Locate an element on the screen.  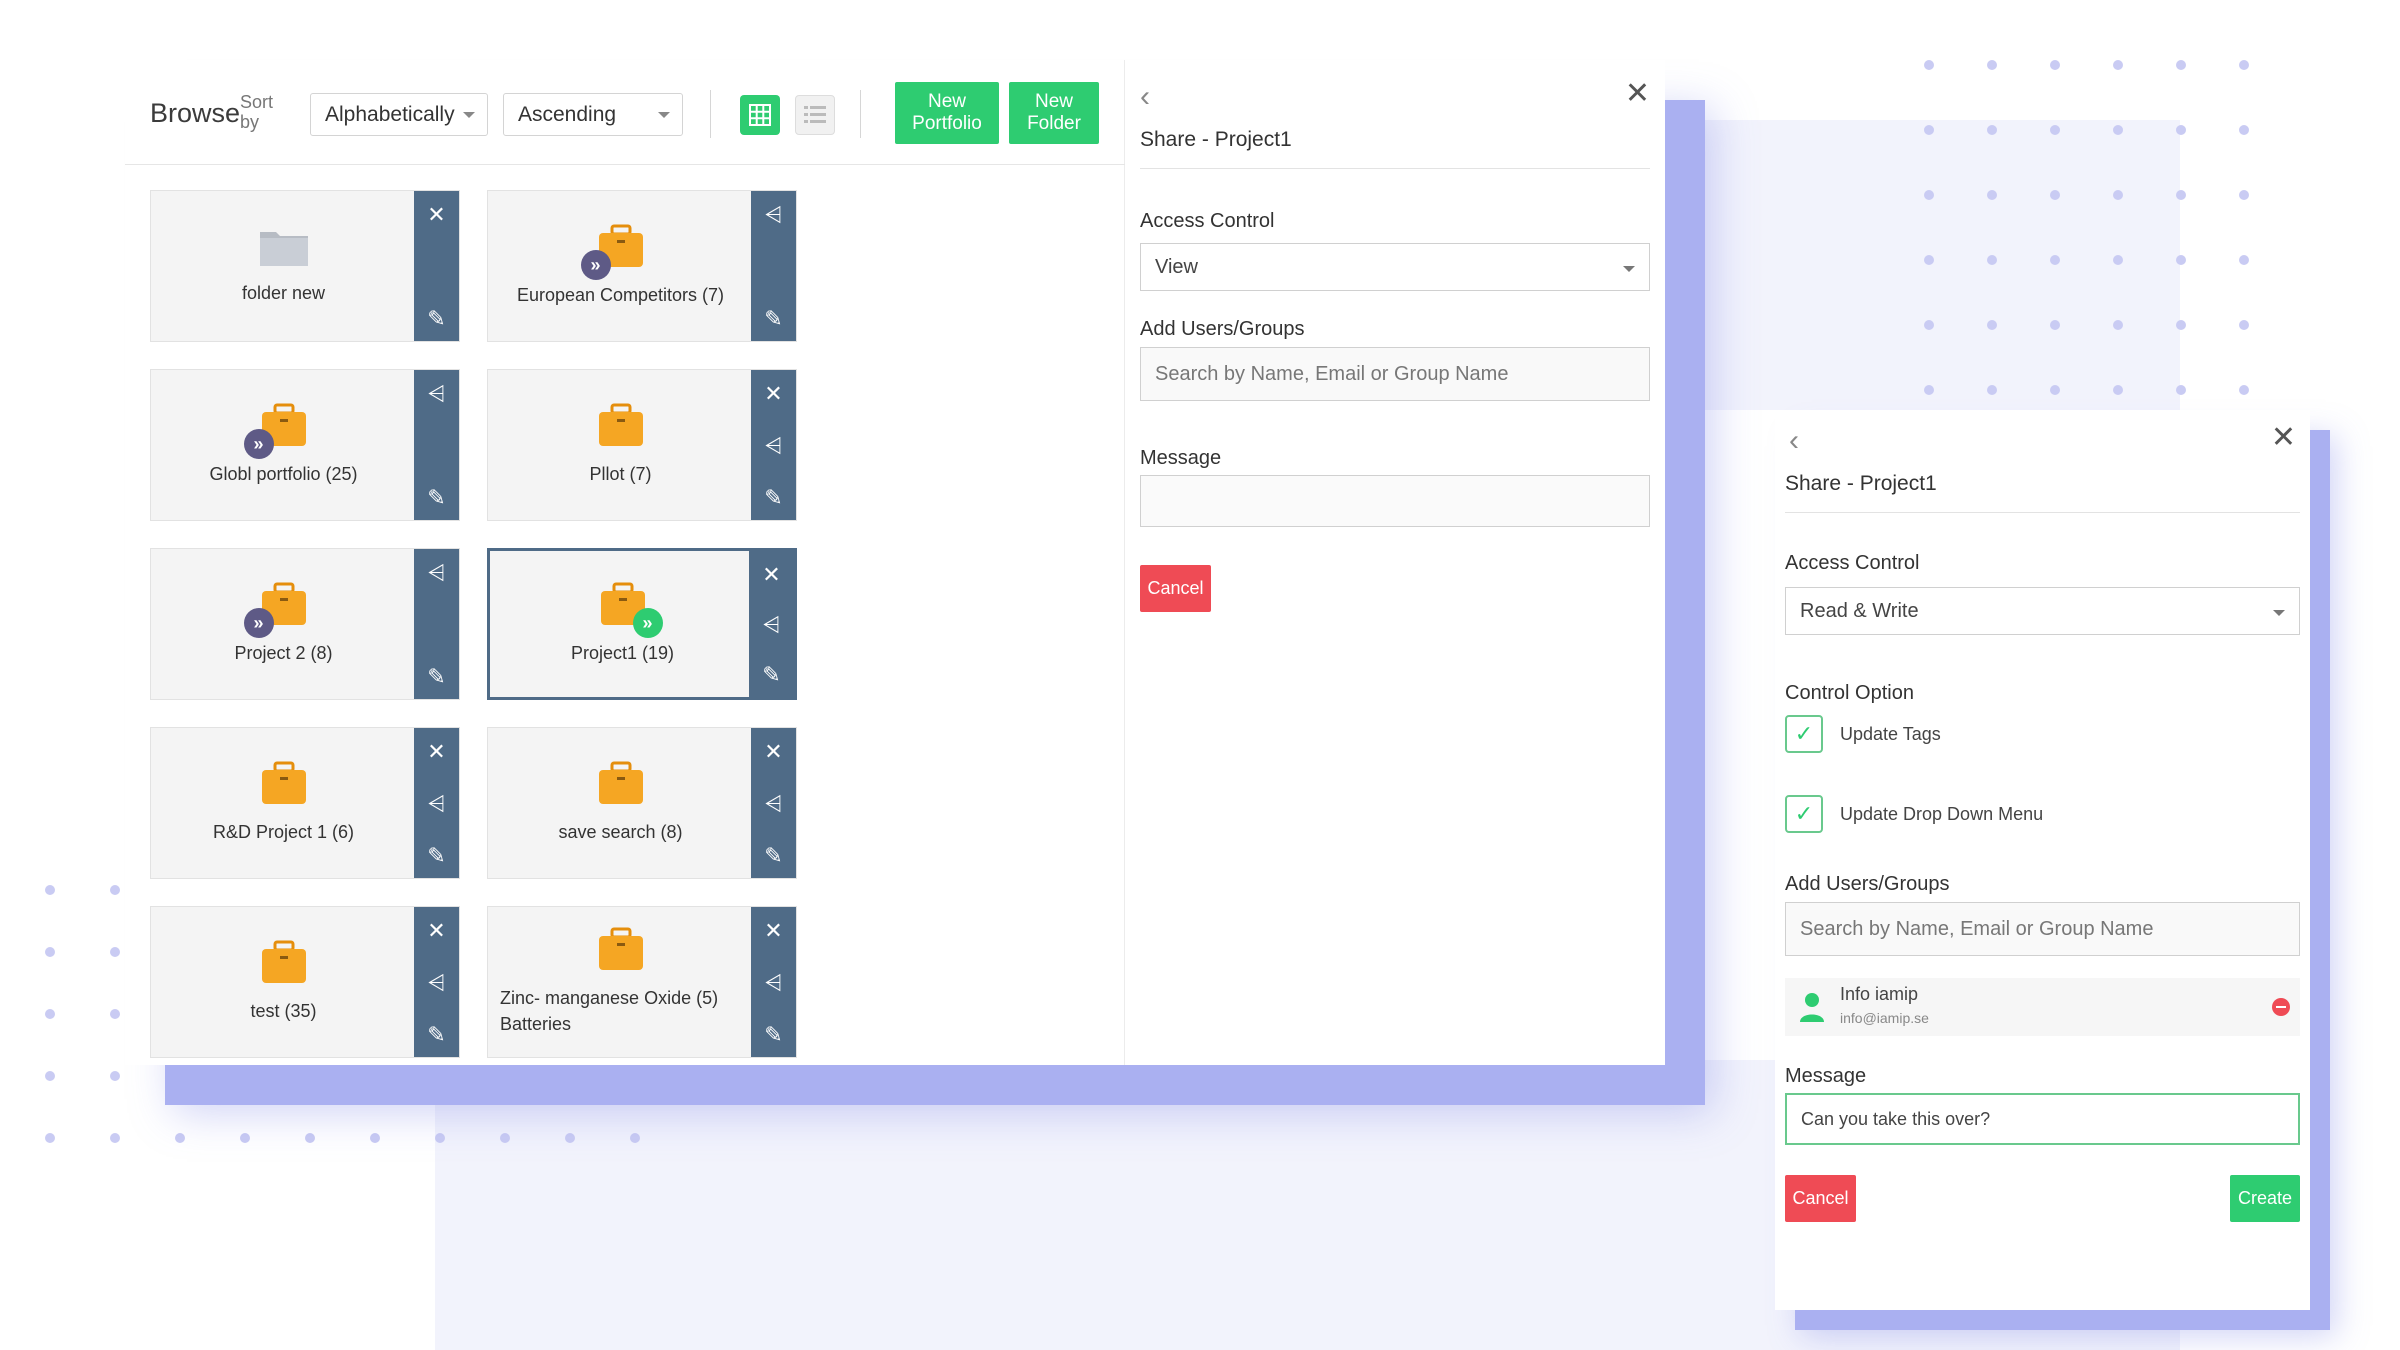
sort-select: Alphabetically is located at coordinates (399, 114).